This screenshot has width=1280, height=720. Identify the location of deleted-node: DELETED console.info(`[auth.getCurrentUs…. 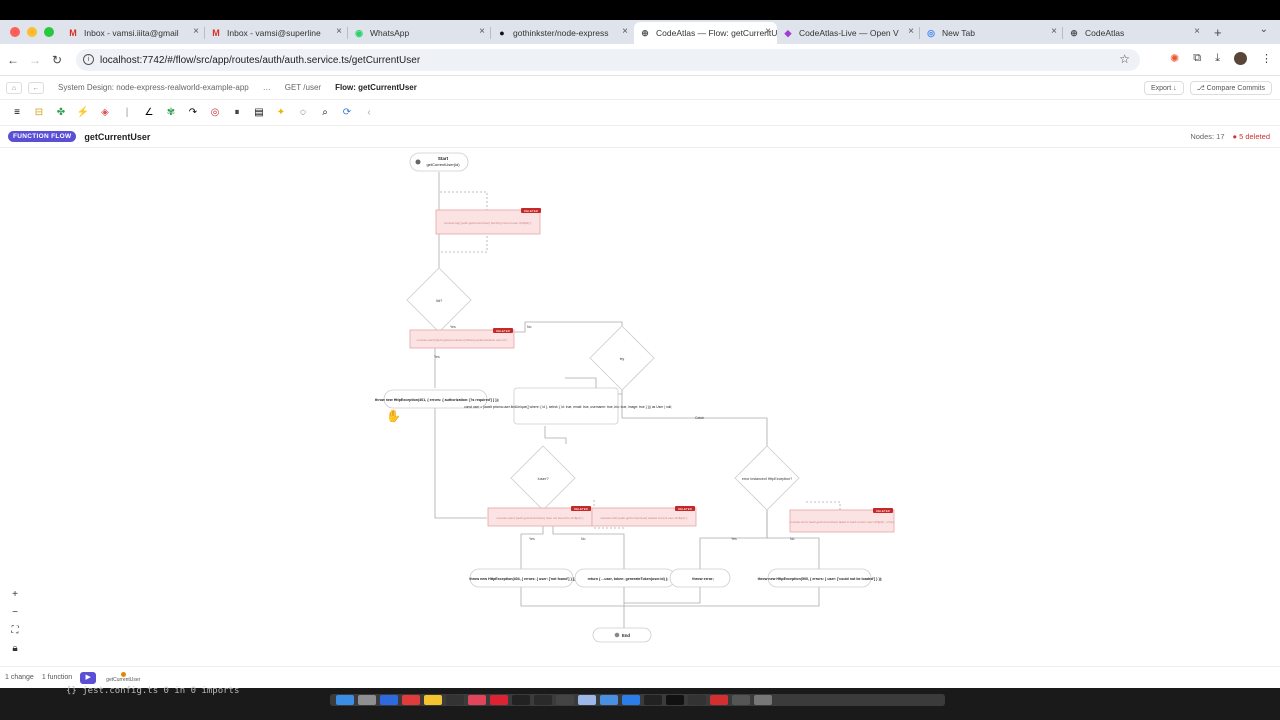
(644, 516).